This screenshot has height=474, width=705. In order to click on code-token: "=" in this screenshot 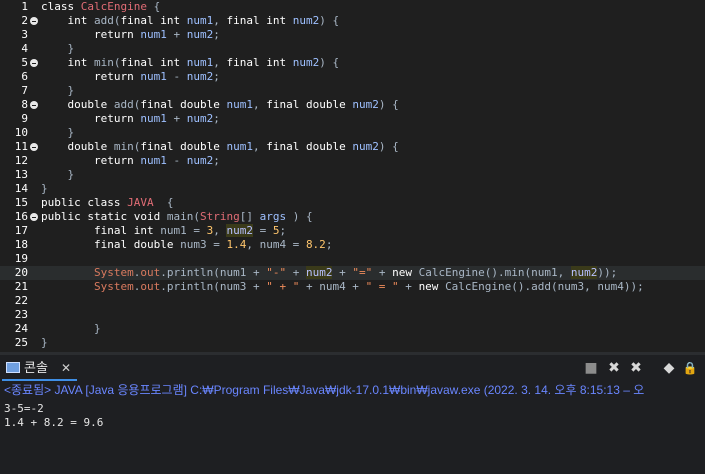, I will do `click(362, 272)`.